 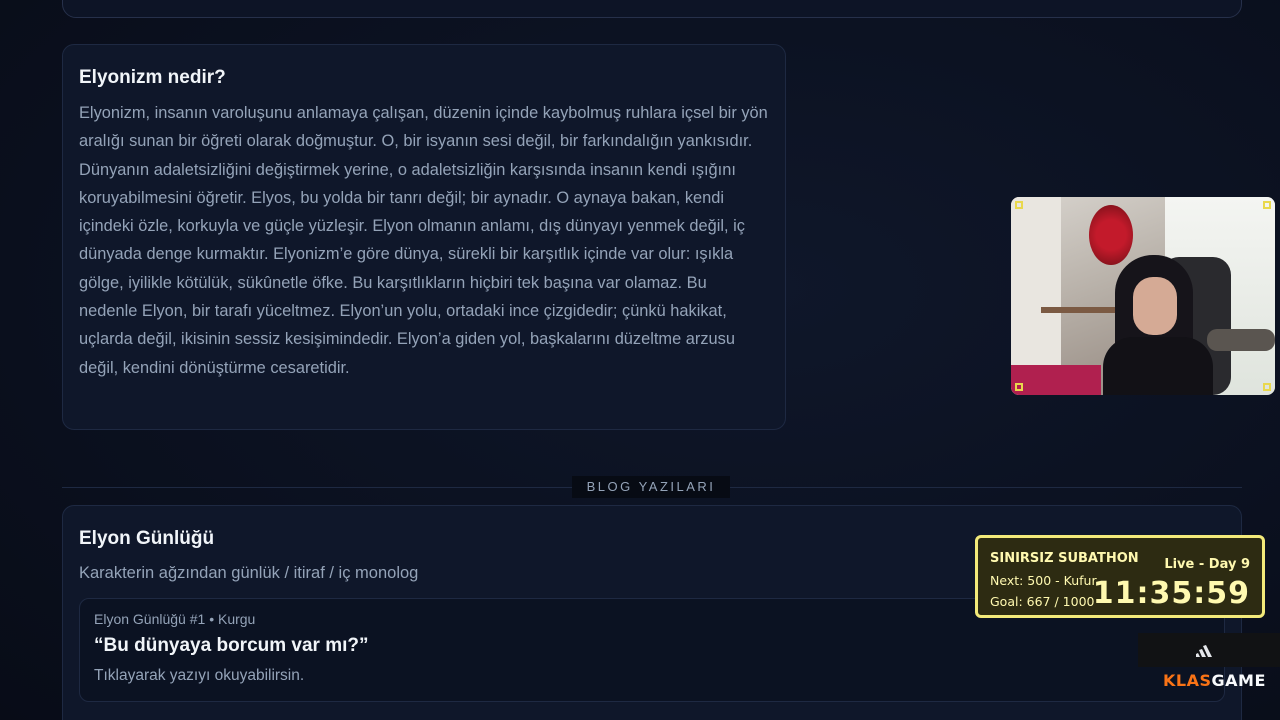 What do you see at coordinates (1064, 558) in the screenshot?
I see `subathon-title: SINIRSIZ SUBATHON` at bounding box center [1064, 558].